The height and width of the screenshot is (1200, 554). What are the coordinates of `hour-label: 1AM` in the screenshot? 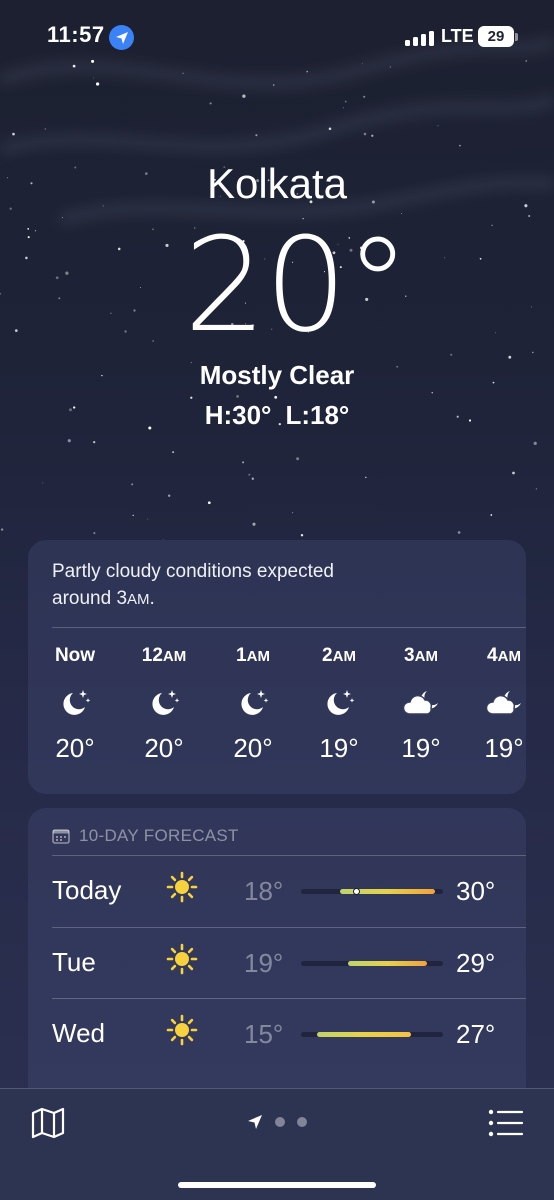 It's located at (253, 655).